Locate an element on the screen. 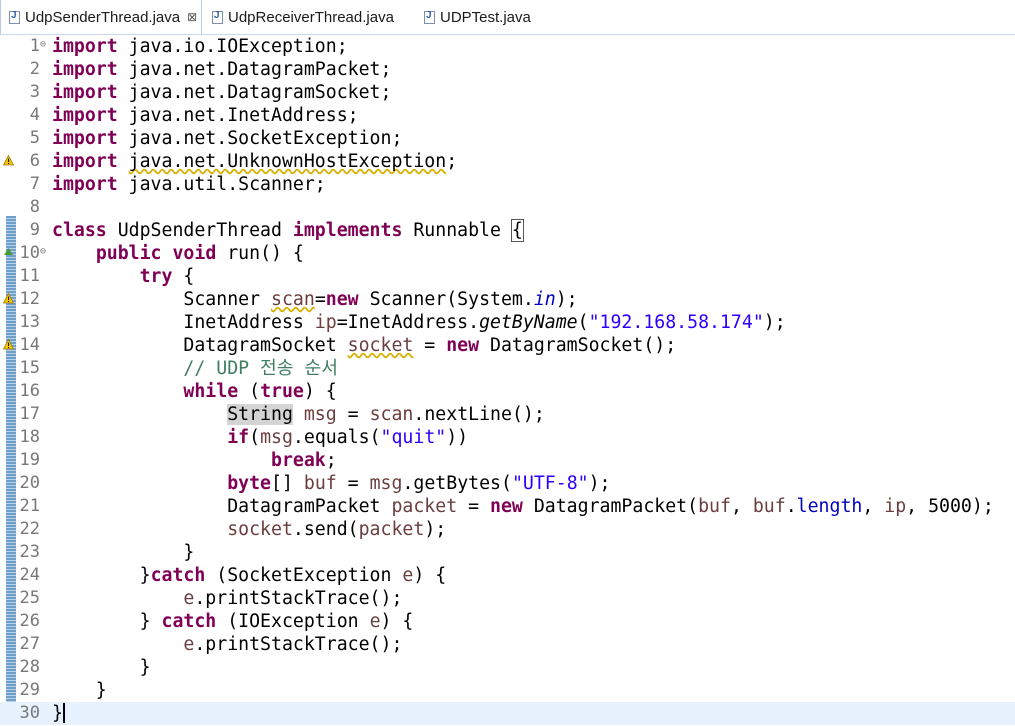 The image size is (1015, 726). code-text: socket.send(packet); is located at coordinates (249, 529).